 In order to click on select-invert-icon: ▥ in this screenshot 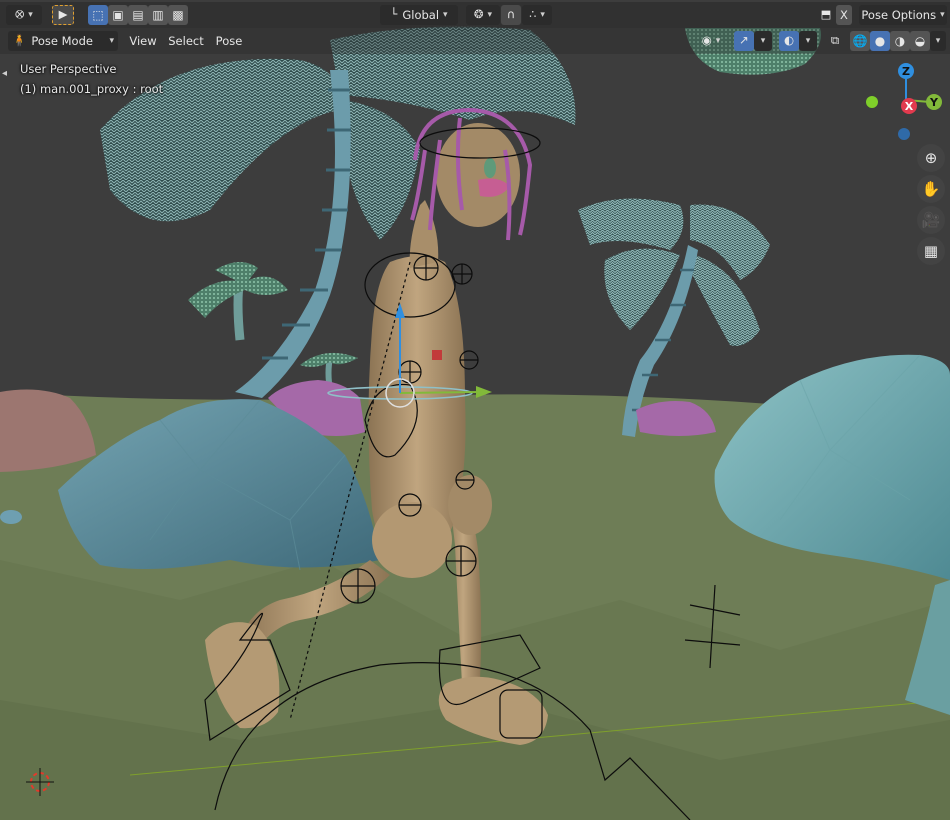, I will do `click(158, 15)`.